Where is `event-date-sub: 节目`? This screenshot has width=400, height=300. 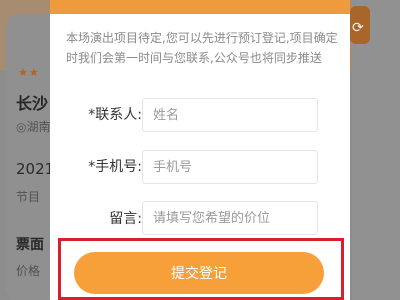 event-date-sub: 节目 is located at coordinates (28, 197).